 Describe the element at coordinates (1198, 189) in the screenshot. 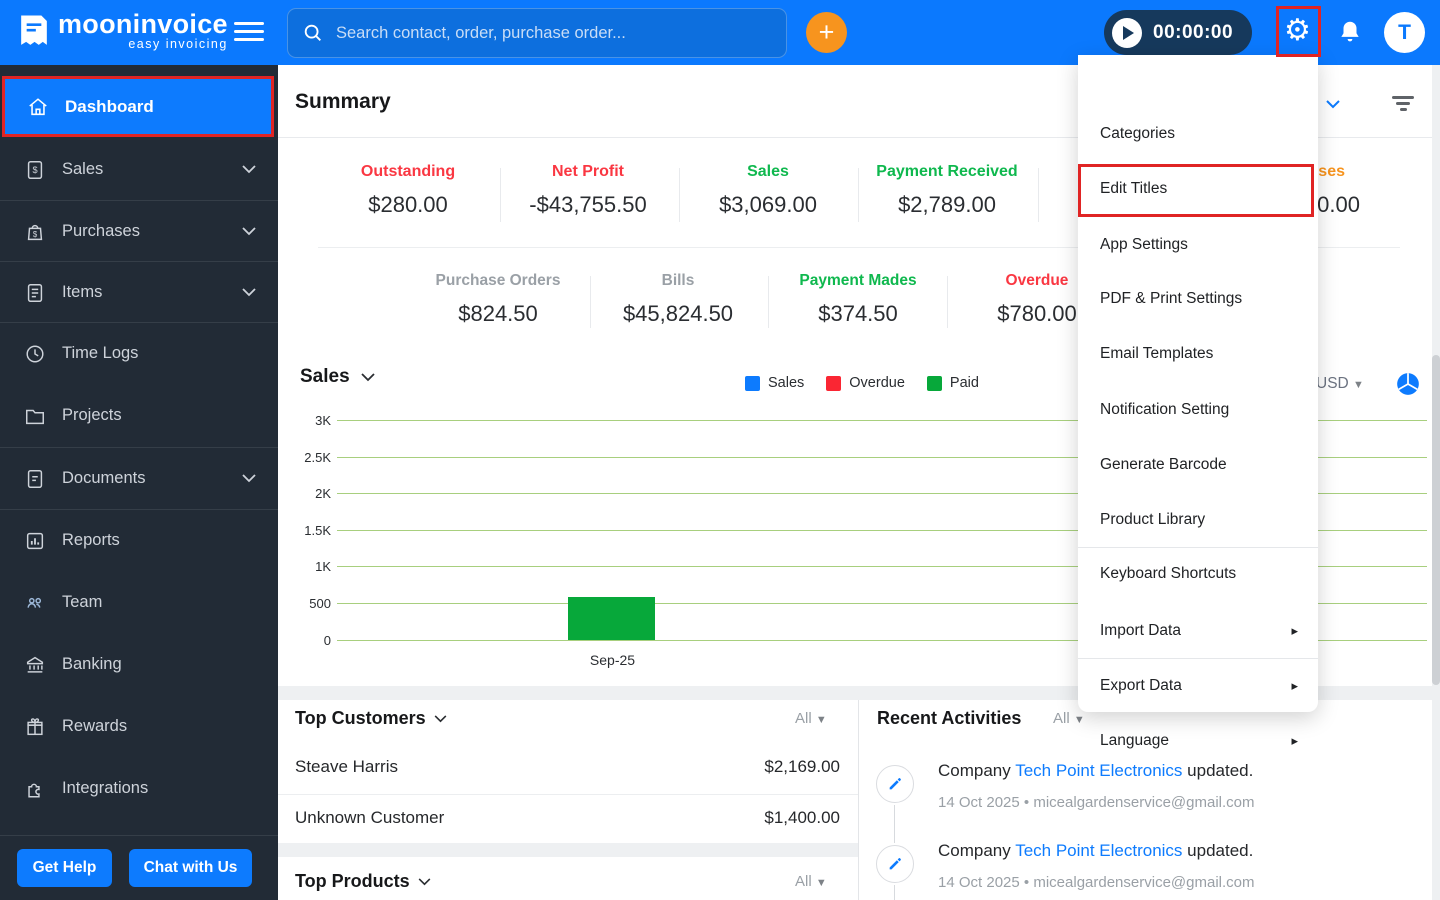

I see `menu-item-edit-titles: Edit Titles` at that location.